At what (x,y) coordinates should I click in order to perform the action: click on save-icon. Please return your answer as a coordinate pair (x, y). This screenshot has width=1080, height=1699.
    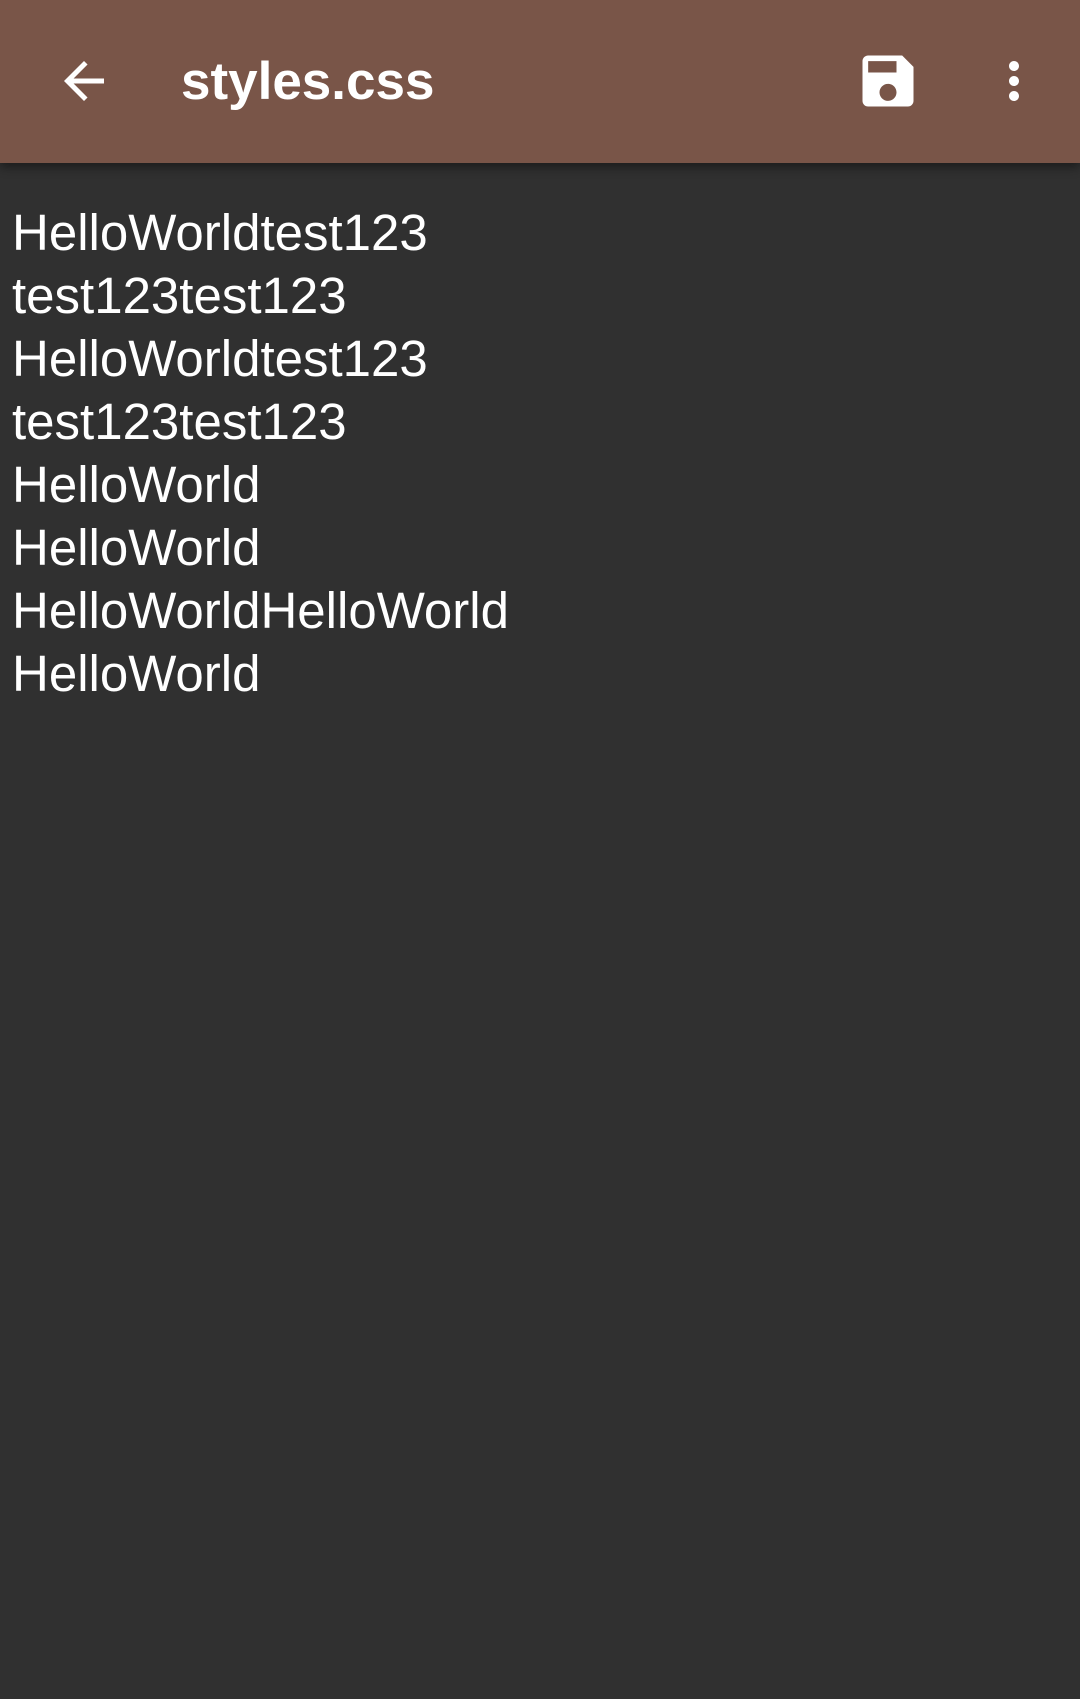
    Looking at the image, I should click on (888, 81).